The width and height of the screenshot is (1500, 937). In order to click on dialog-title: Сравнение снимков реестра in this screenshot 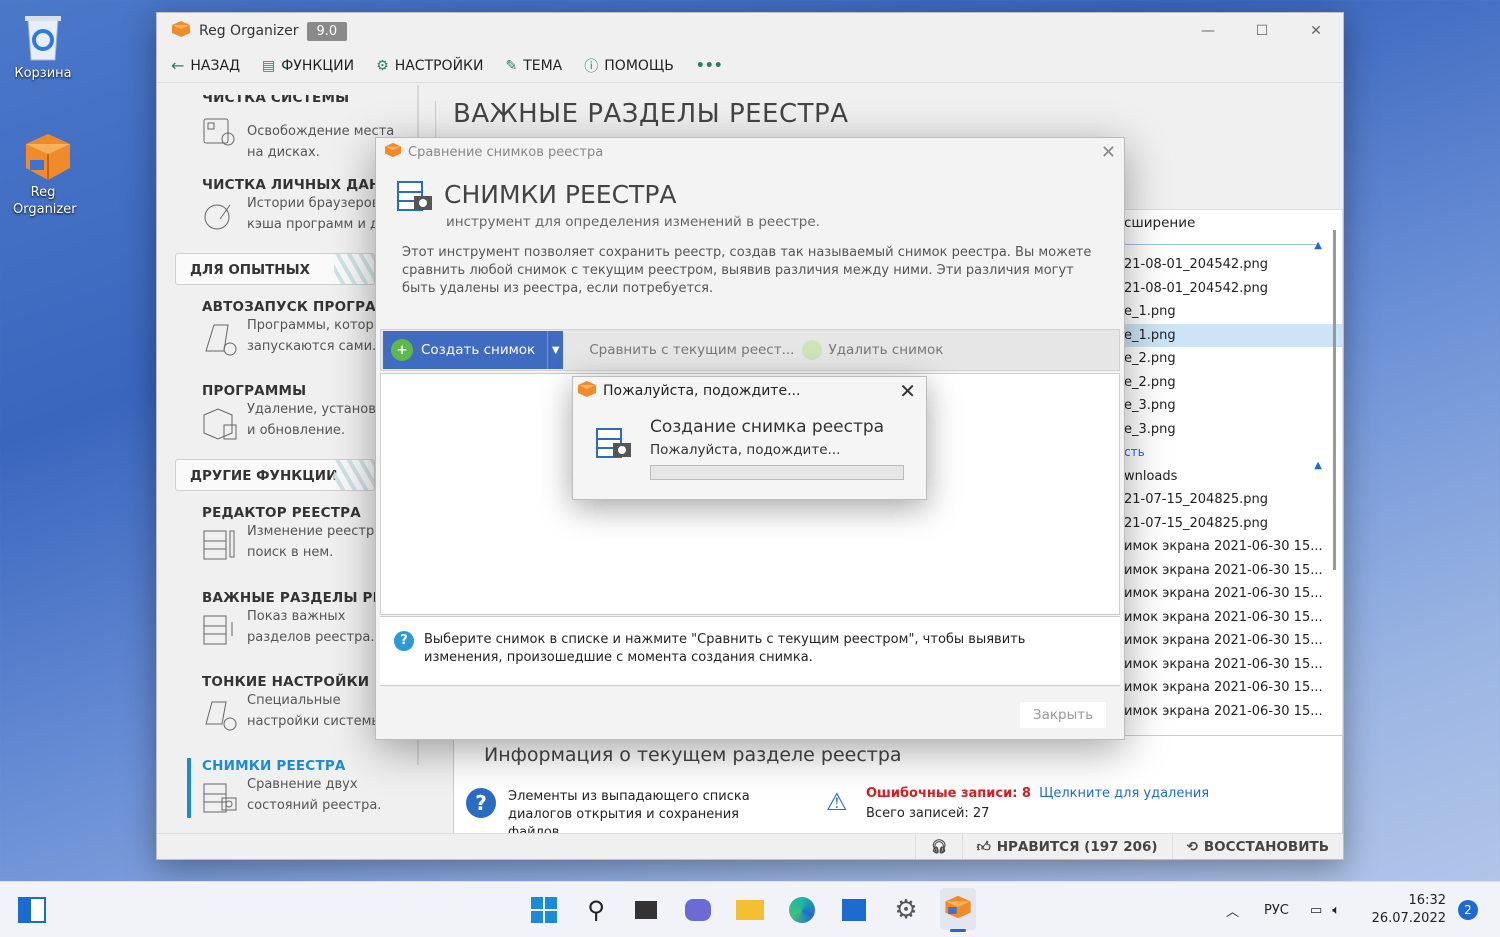, I will do `click(506, 152)`.